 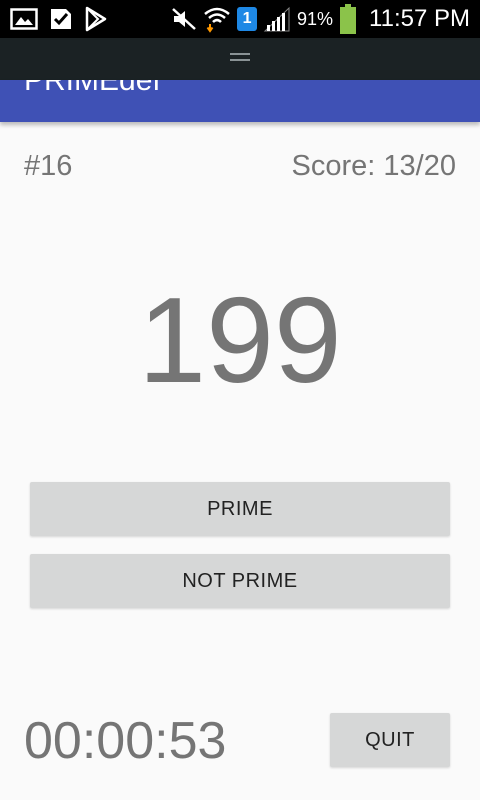 I want to click on status-clock: 11:57 PM, so click(x=419, y=18).